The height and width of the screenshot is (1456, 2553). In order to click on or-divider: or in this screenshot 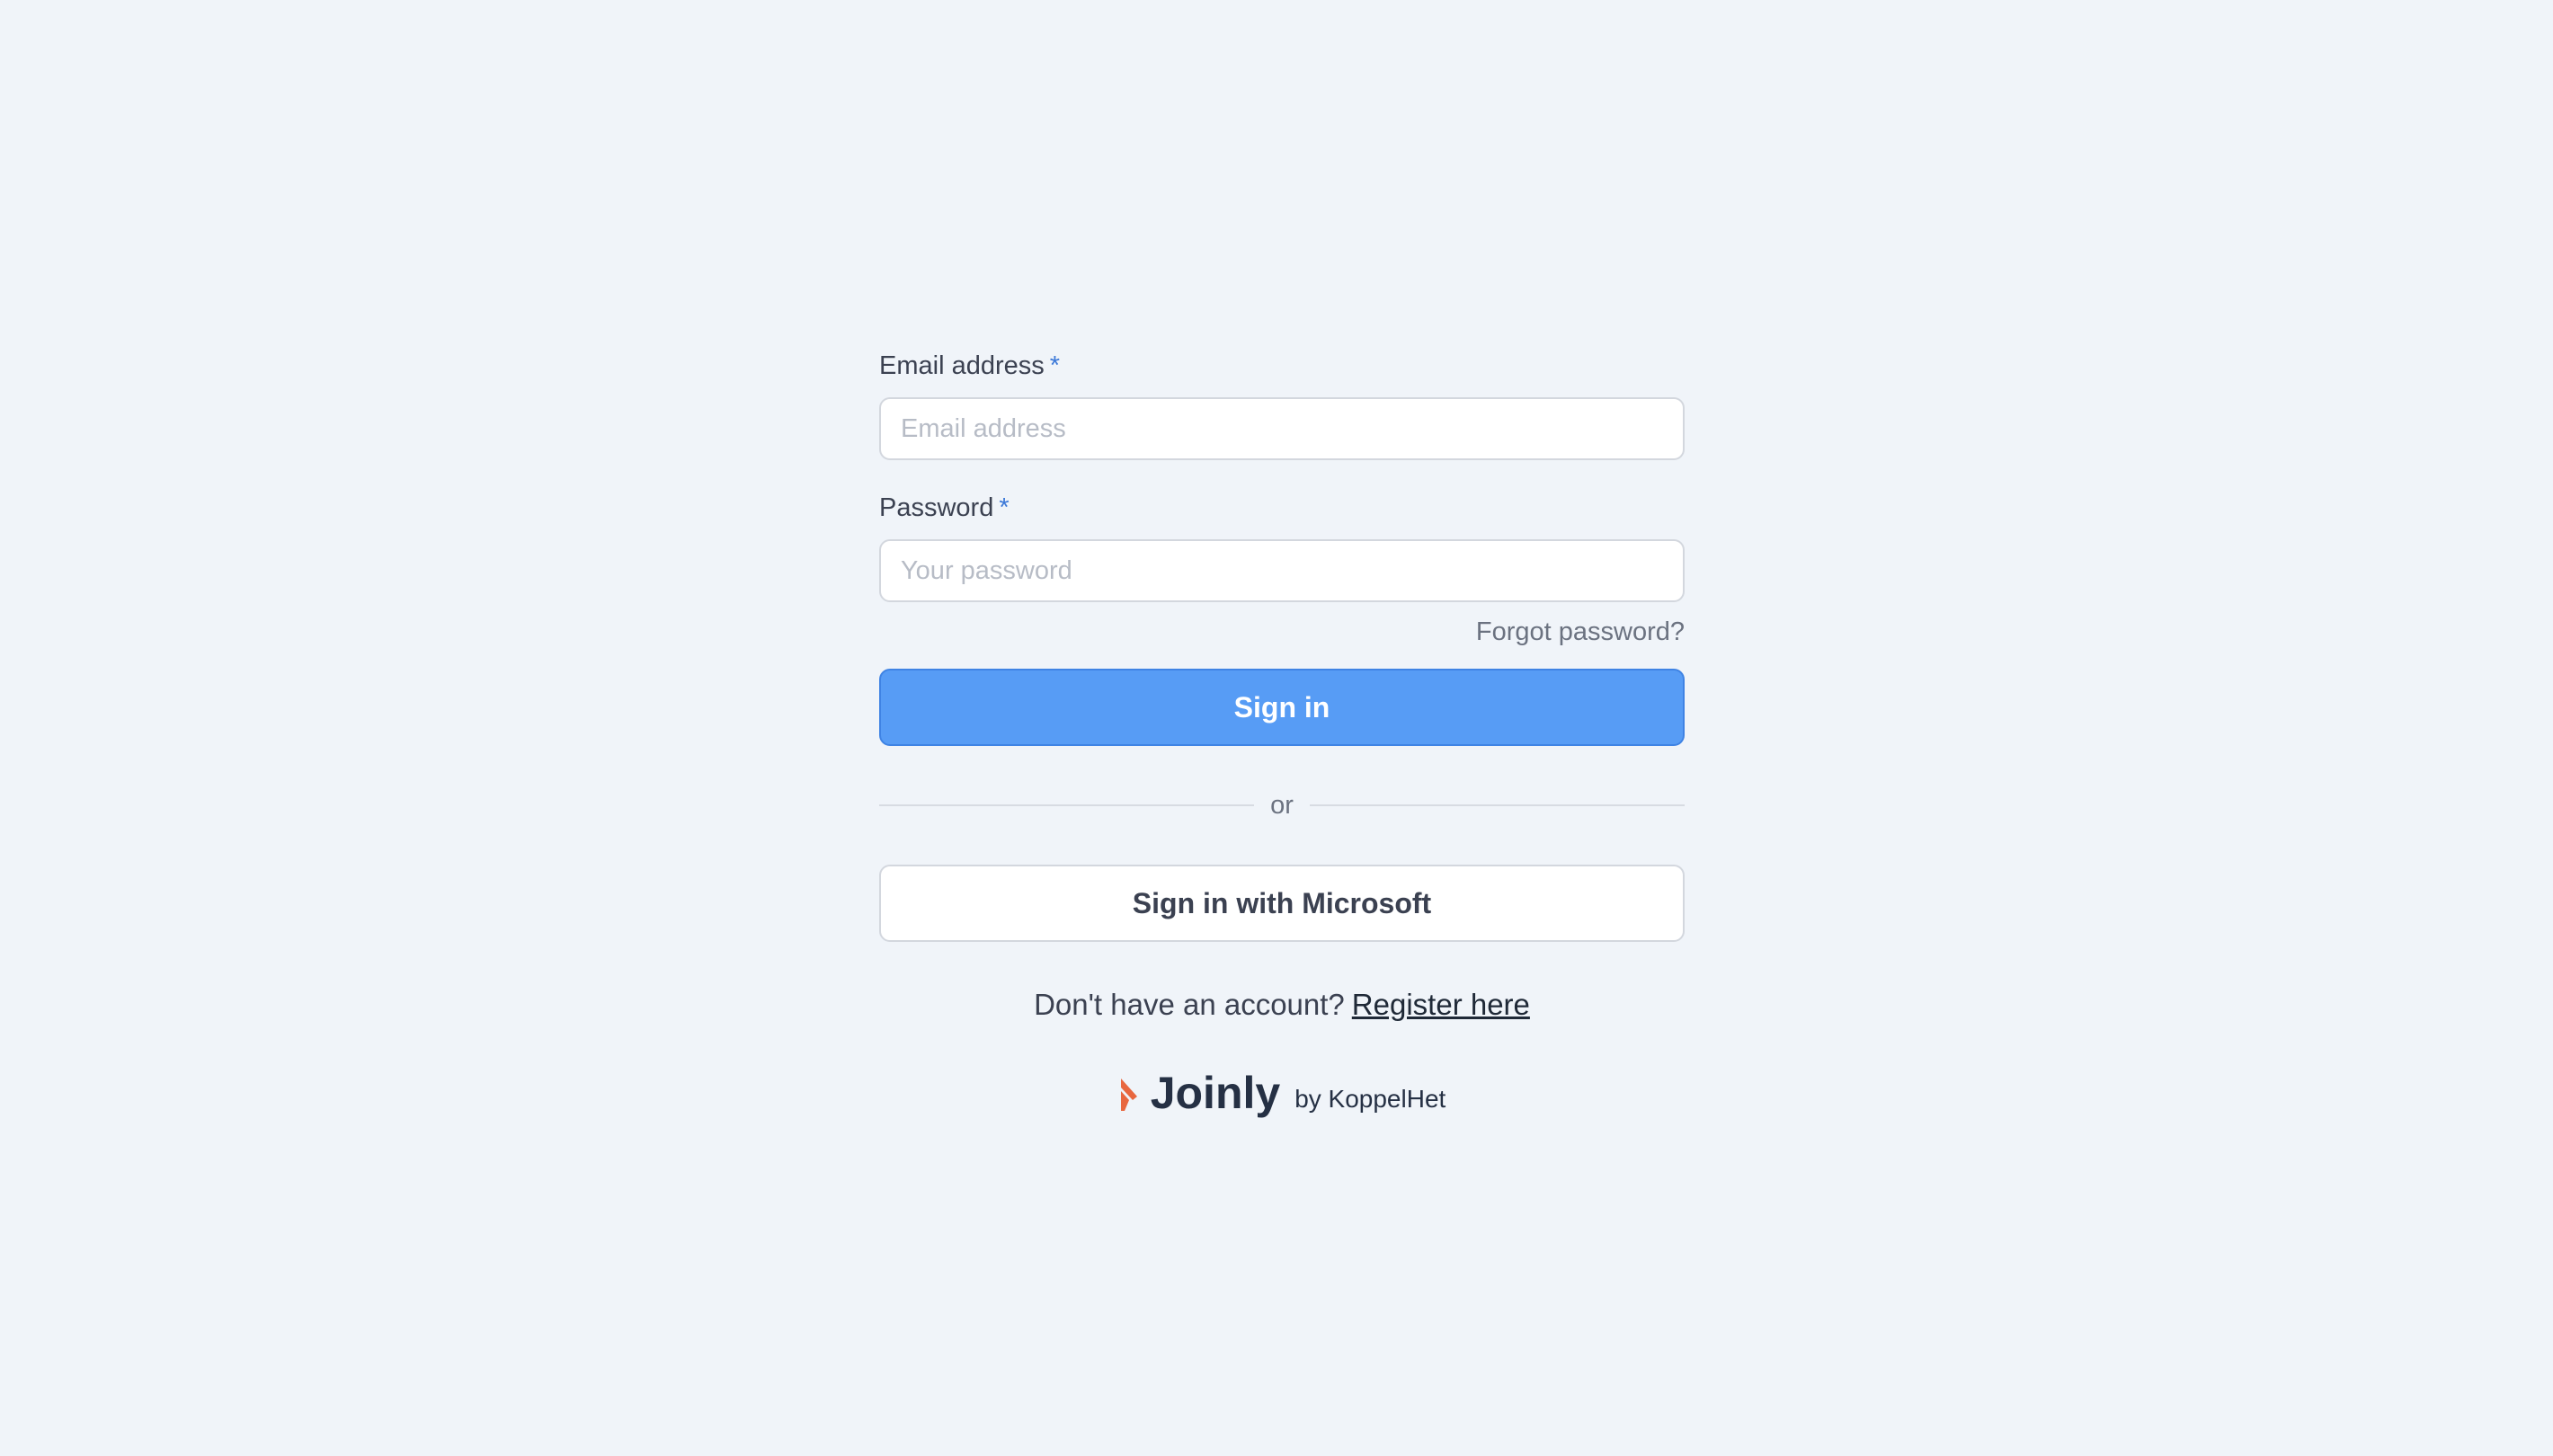, I will do `click(1282, 805)`.